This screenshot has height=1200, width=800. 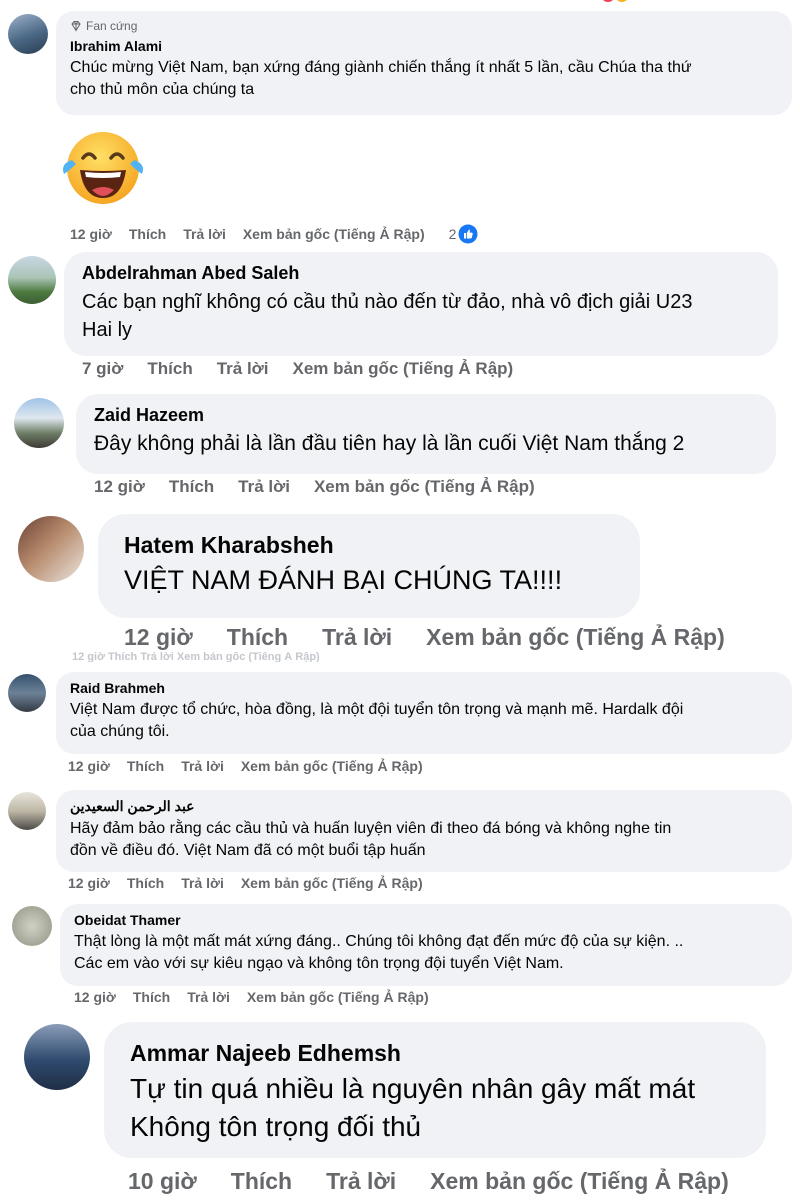 What do you see at coordinates (620, 3) in the screenshot?
I see `cropped-reactions` at bounding box center [620, 3].